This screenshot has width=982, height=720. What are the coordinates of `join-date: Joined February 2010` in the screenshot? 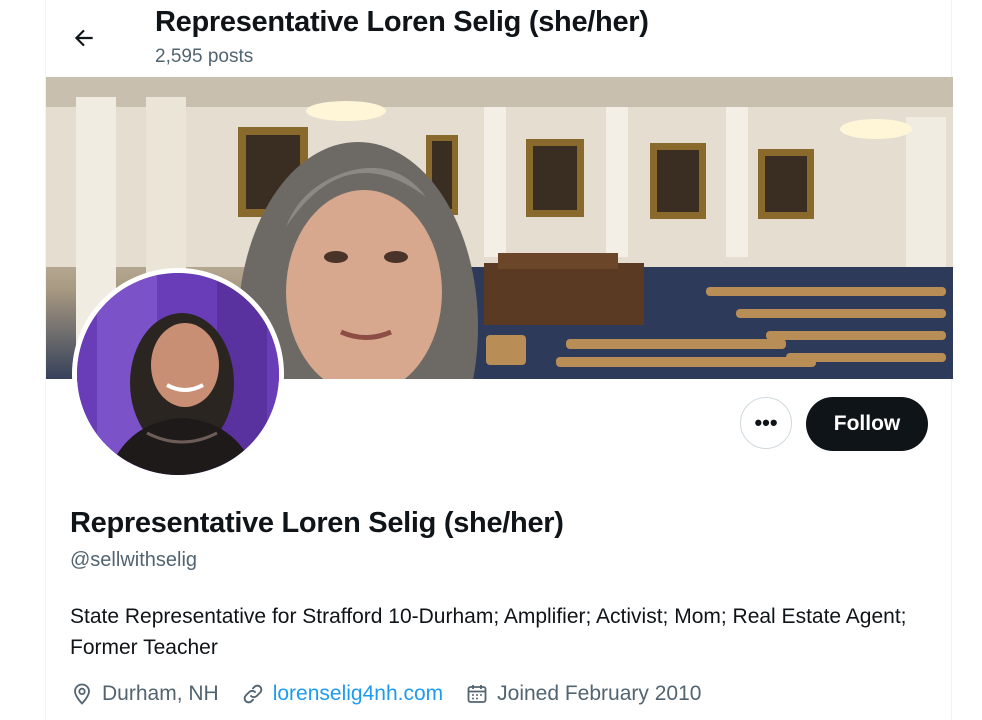 It's located at (583, 694).